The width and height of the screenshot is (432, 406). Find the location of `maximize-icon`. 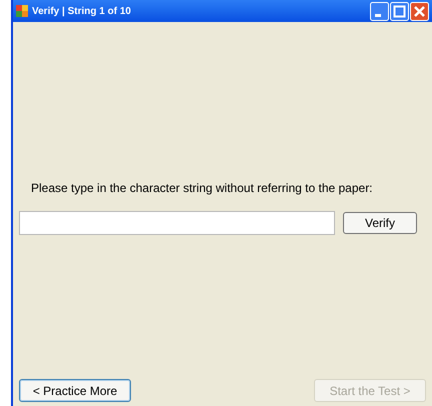

maximize-icon is located at coordinates (399, 11).